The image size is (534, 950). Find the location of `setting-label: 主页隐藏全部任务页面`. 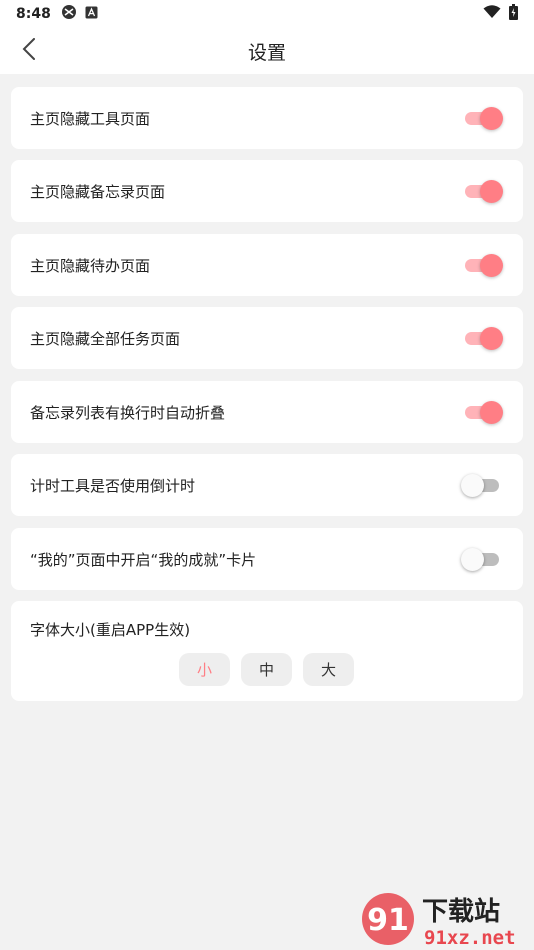

setting-label: 主页隐藏全部任务页面 is located at coordinates (105, 338).